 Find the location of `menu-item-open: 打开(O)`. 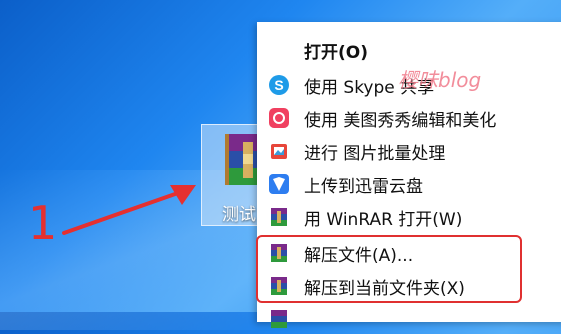

menu-item-open: 打开(O) is located at coordinates (409, 50).